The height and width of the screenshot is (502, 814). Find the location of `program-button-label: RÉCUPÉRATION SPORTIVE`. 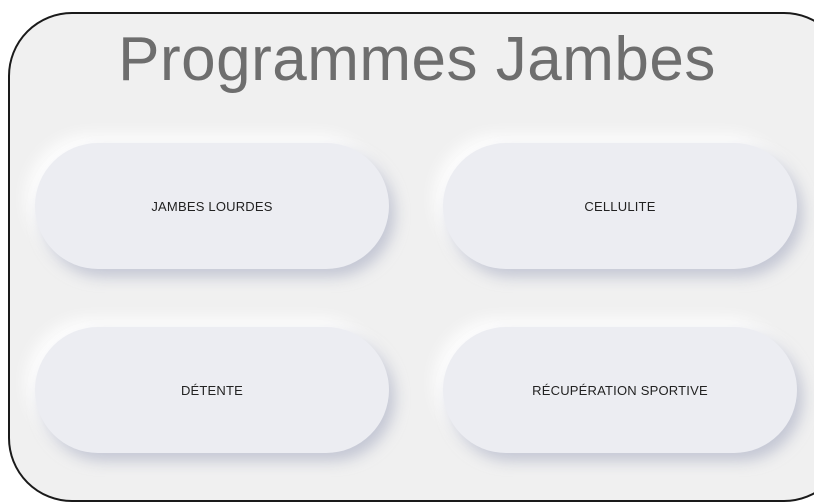

program-button-label: RÉCUPÉRATION SPORTIVE is located at coordinates (620, 390).